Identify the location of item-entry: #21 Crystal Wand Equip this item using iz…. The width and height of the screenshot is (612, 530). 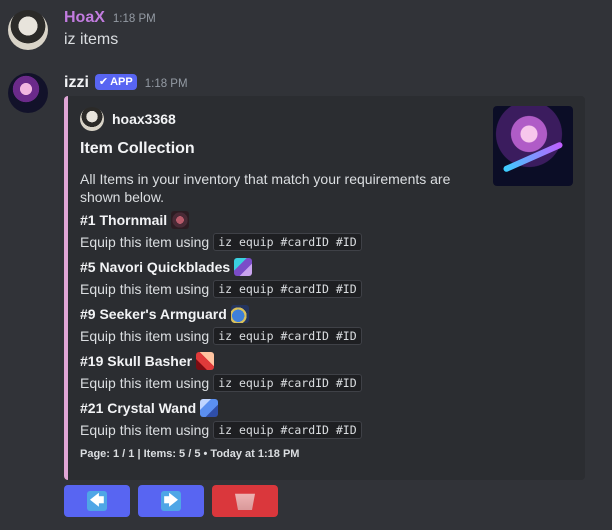
(300, 419).